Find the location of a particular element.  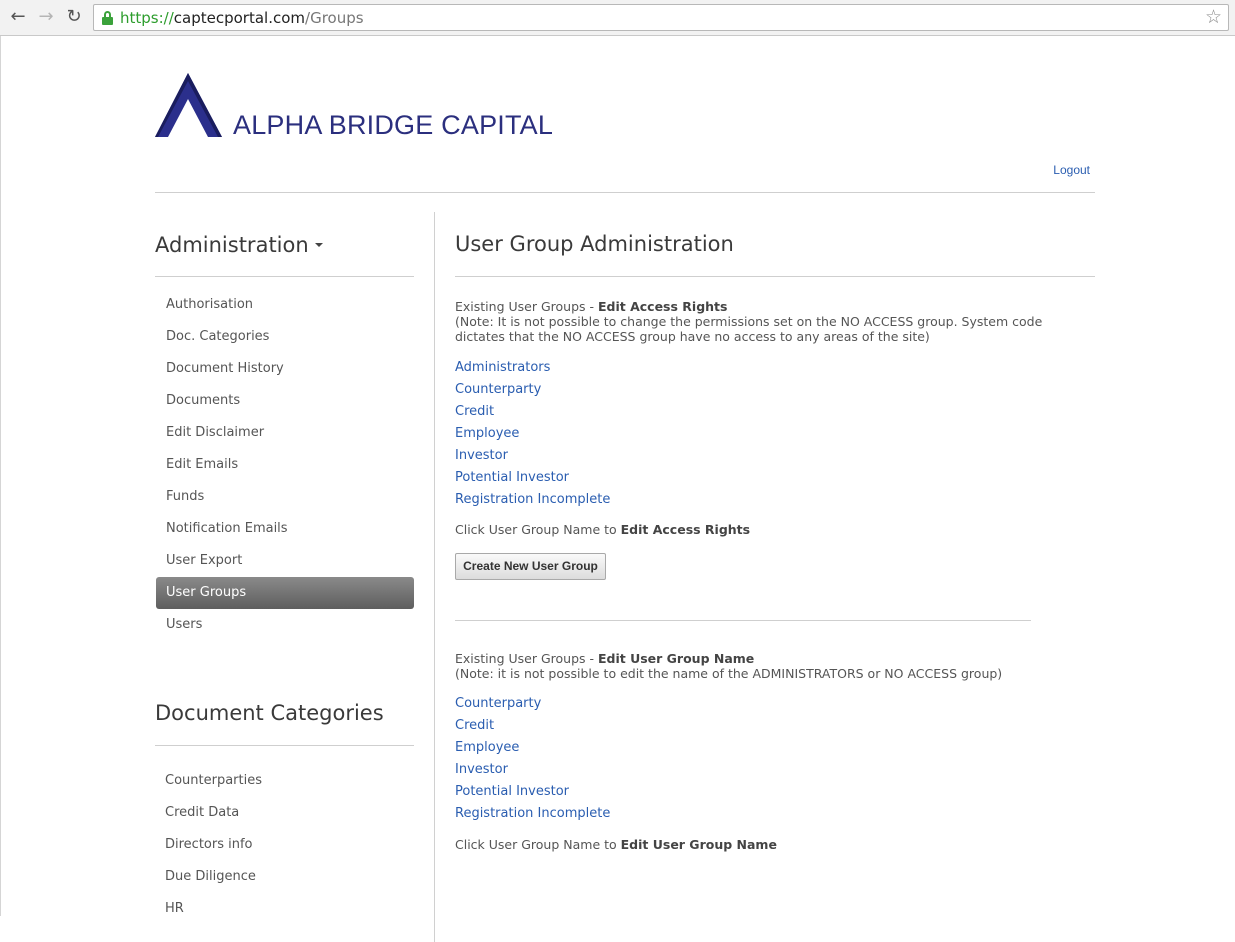

sidebar-item-authorisation: Authorisation is located at coordinates (284, 305).